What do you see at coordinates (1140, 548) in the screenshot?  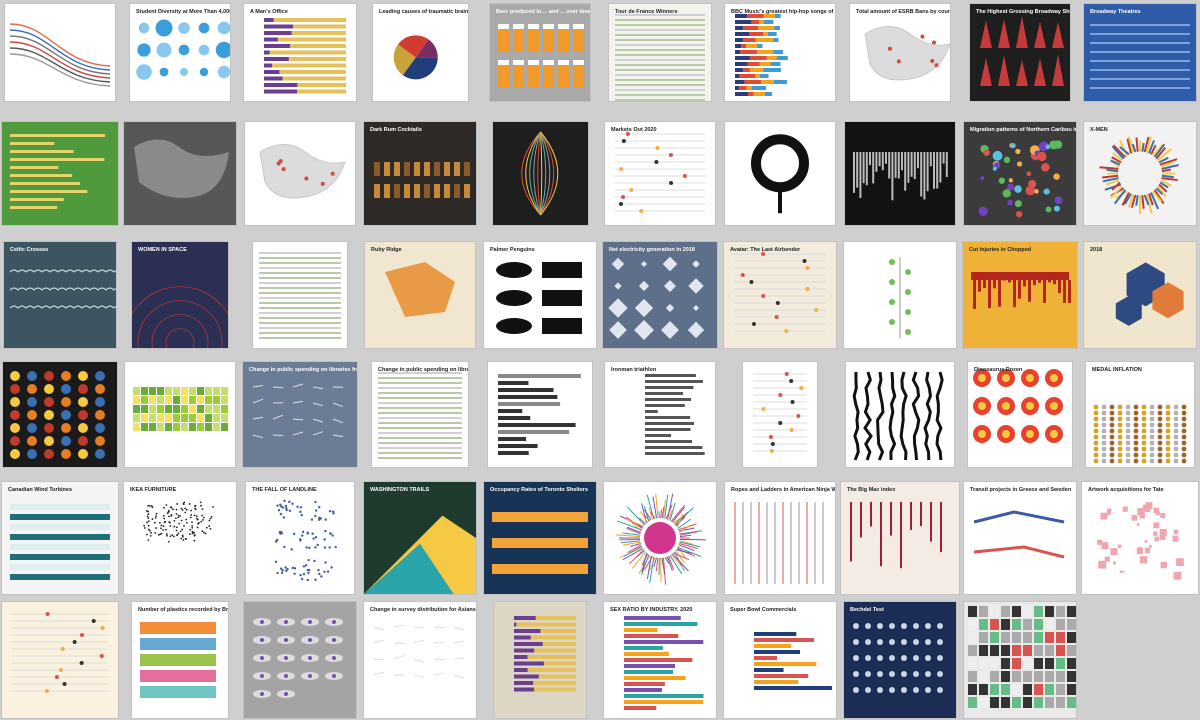 I see `square-mark` at bounding box center [1140, 548].